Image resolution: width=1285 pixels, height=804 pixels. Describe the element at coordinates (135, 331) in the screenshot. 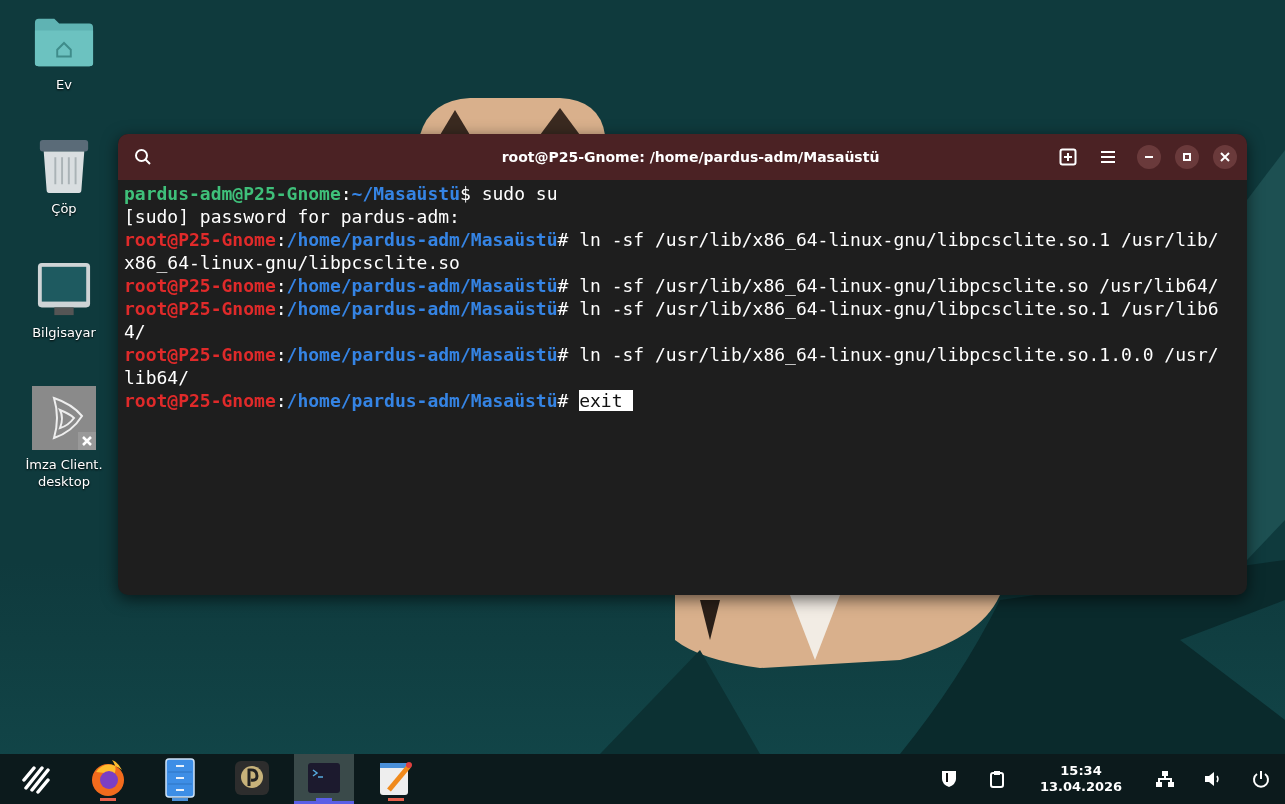

I see `terminal-line: 4/` at that location.